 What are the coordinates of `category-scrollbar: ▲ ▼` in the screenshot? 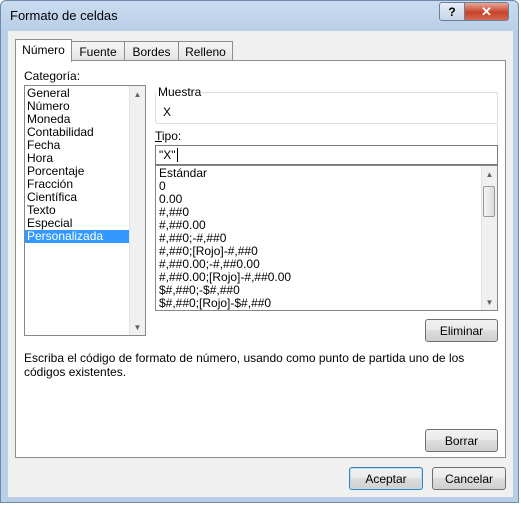 It's located at (137, 210).